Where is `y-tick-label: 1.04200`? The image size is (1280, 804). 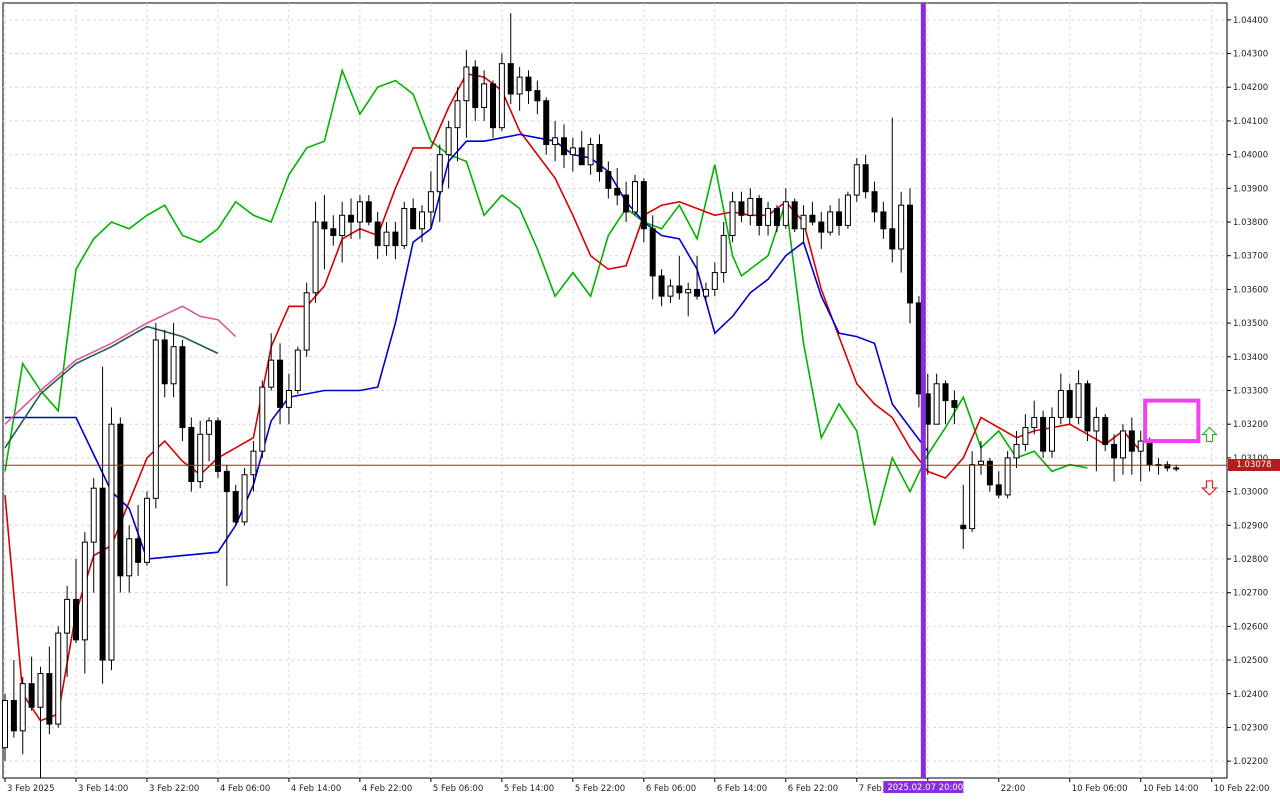 y-tick-label: 1.04200 is located at coordinates (1250, 88).